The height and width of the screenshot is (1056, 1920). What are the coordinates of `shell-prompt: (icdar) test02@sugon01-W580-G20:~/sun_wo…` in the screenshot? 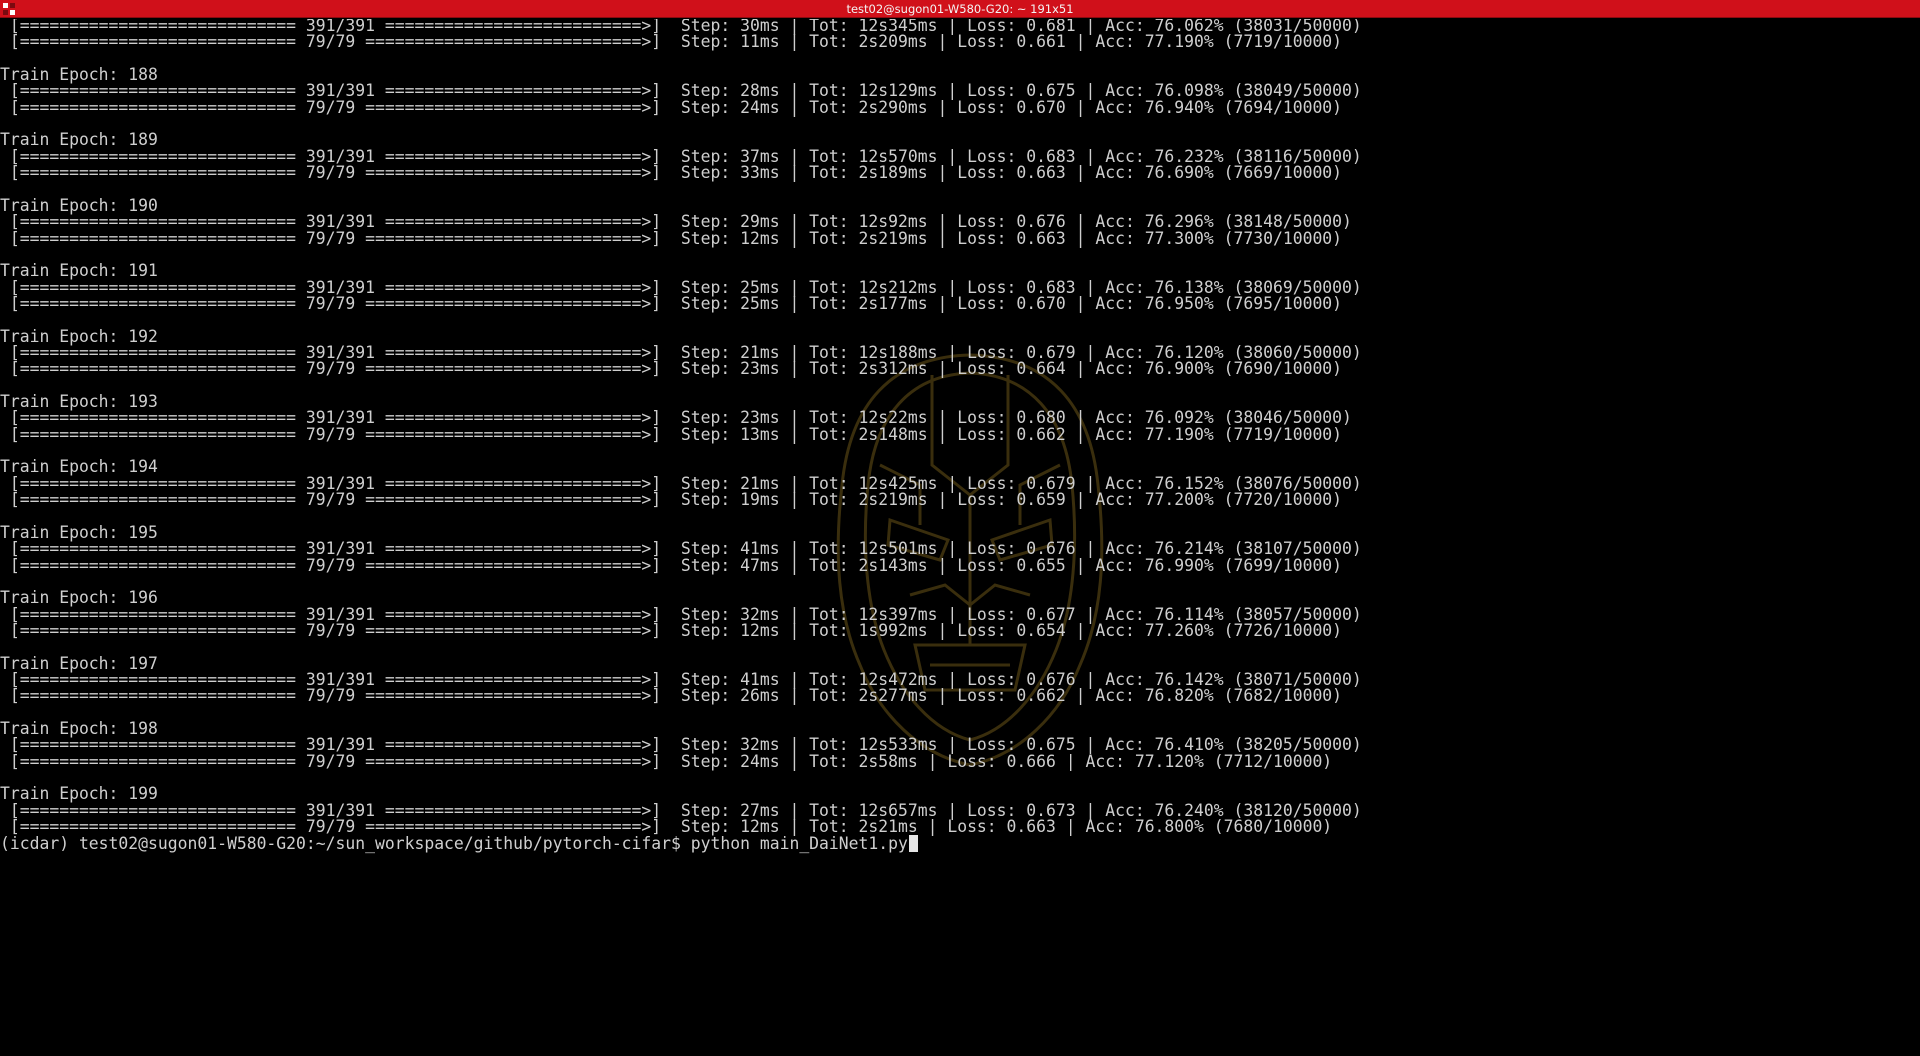 It's located at (345, 843).